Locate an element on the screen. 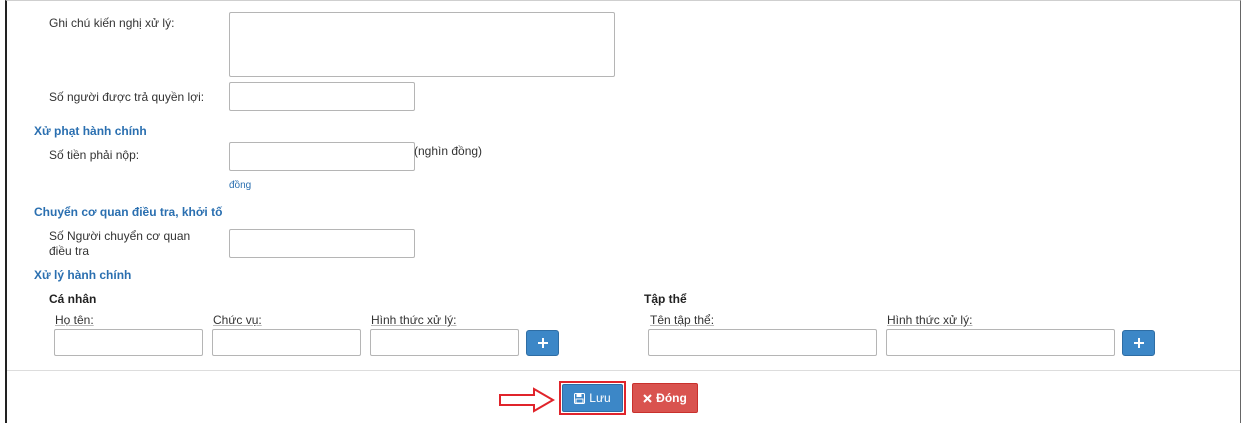 This screenshot has height=423, width=1245. arrow-right-icon is located at coordinates (527, 400).